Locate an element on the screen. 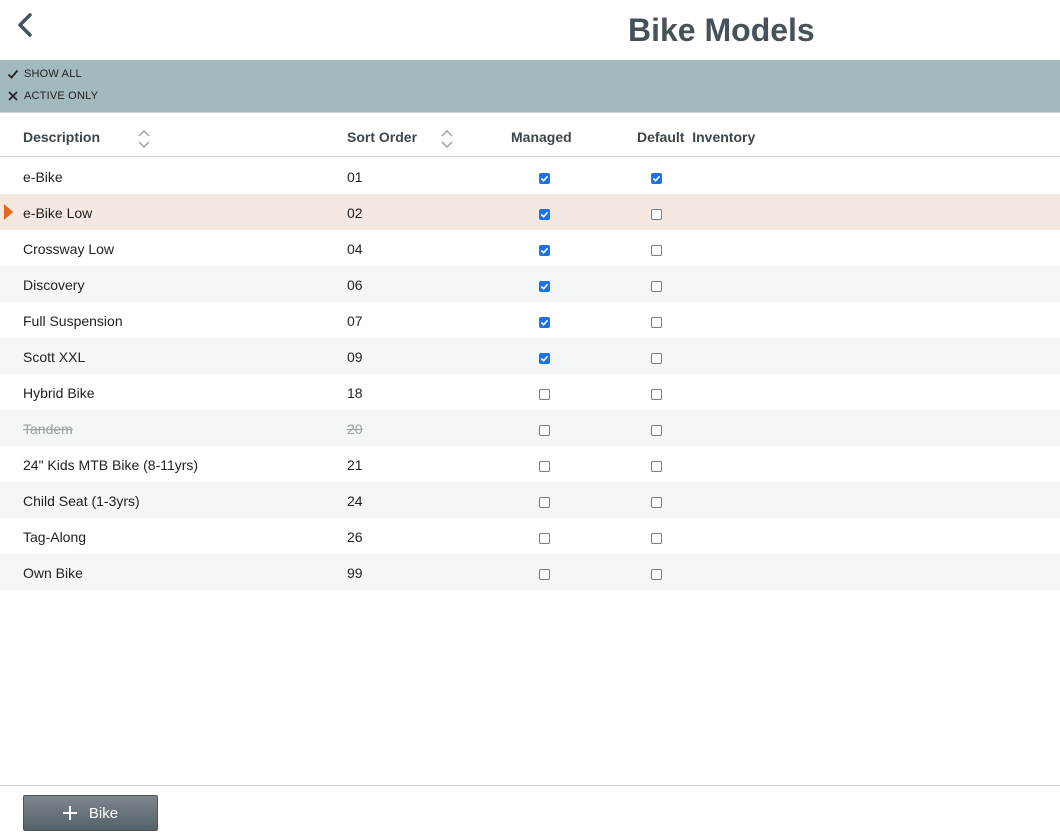 The height and width of the screenshot is (837, 1060). add-bike-button: Bike is located at coordinates (90, 813).